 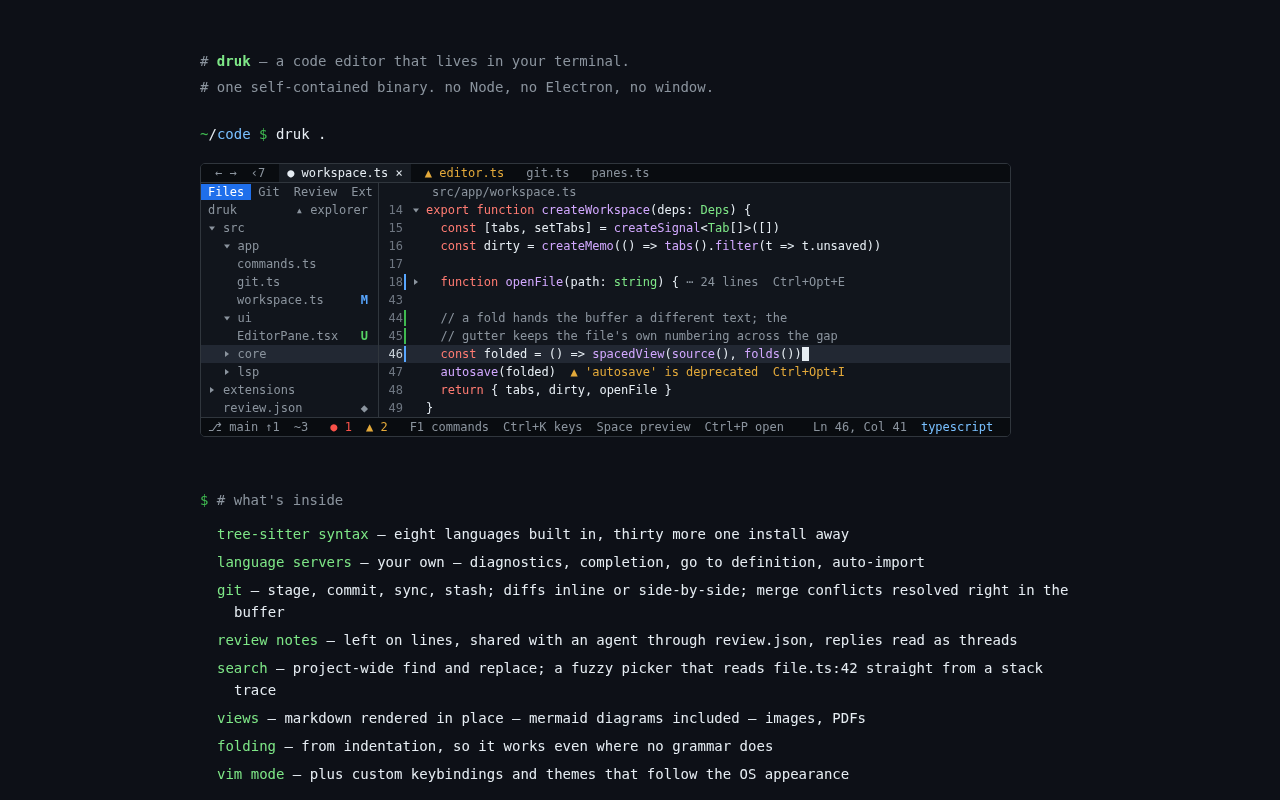 What do you see at coordinates (269, 192) in the screenshot?
I see `sidebar-tab: Git` at bounding box center [269, 192].